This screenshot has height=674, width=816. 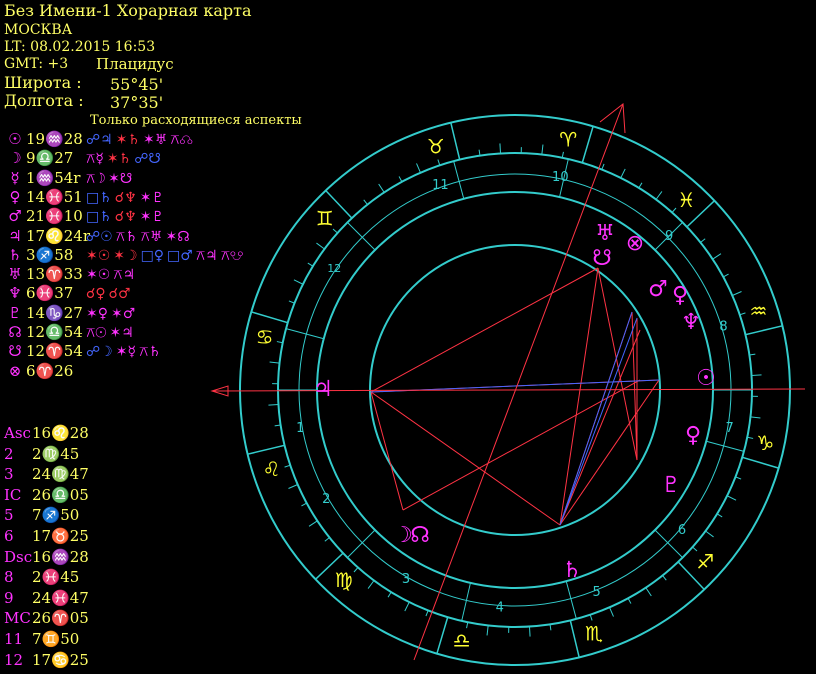 I want to click on aries-glyph: ♈, so click(x=568, y=140).